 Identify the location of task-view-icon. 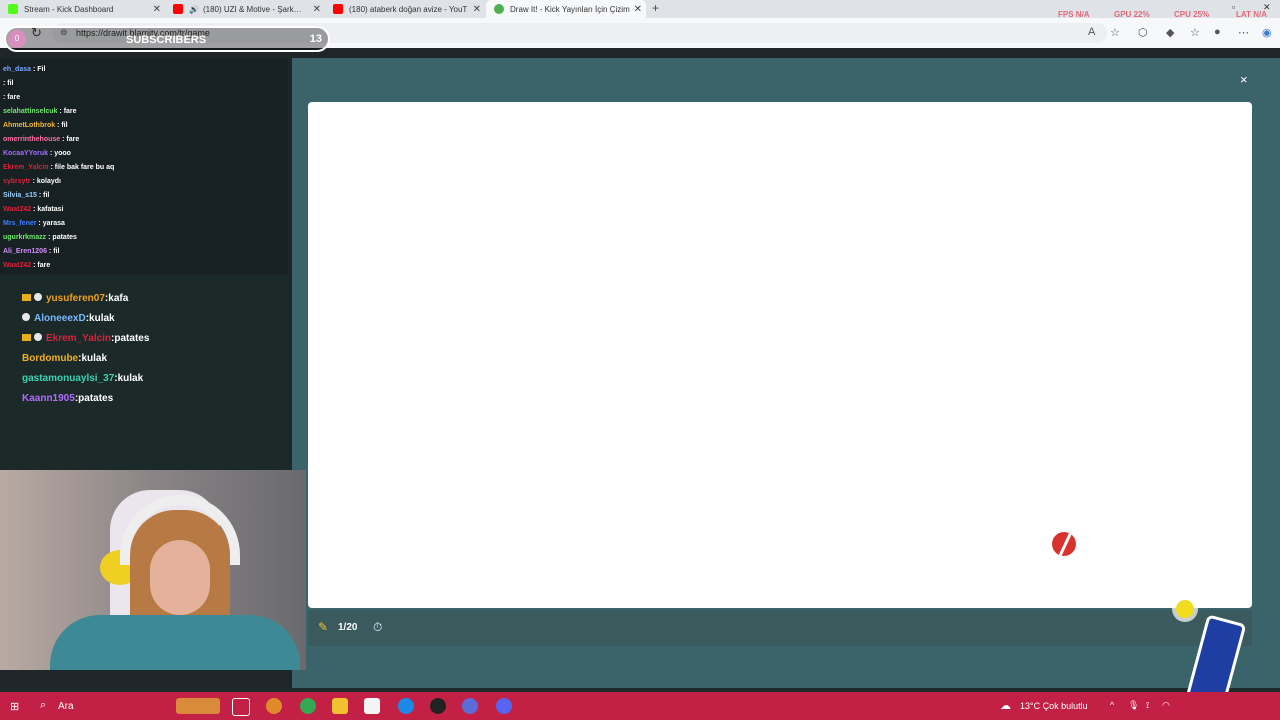
(241, 707).